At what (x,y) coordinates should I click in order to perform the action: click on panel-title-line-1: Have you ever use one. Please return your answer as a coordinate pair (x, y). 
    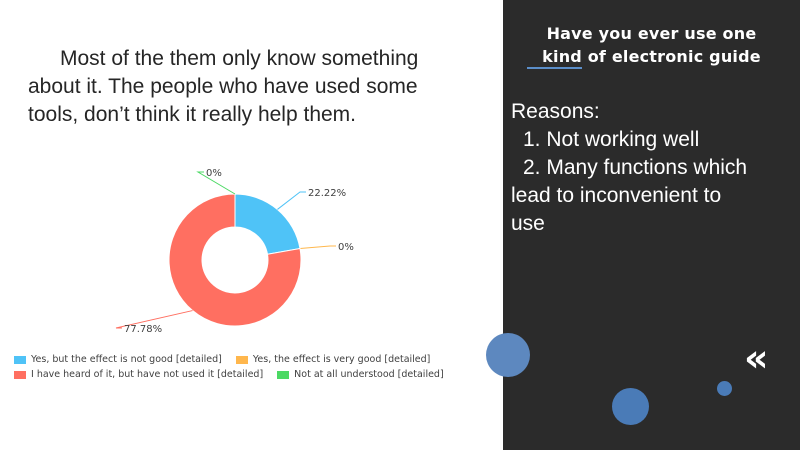
    Looking at the image, I should click on (651, 33).